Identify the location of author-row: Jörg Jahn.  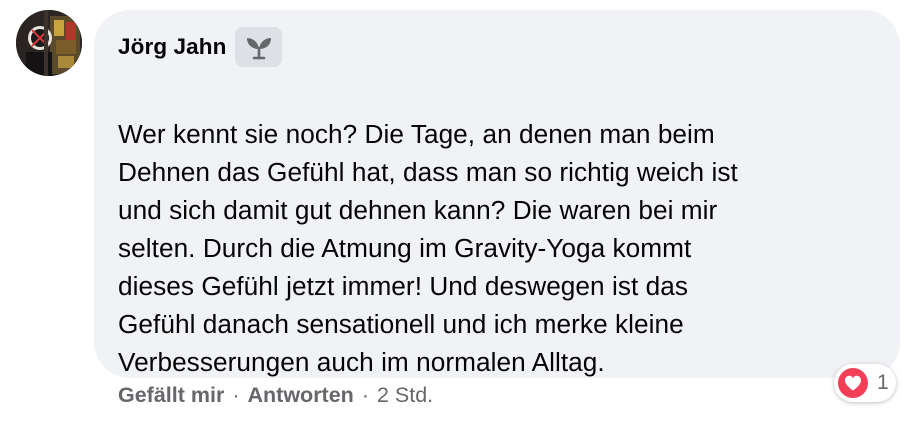
(497, 47).